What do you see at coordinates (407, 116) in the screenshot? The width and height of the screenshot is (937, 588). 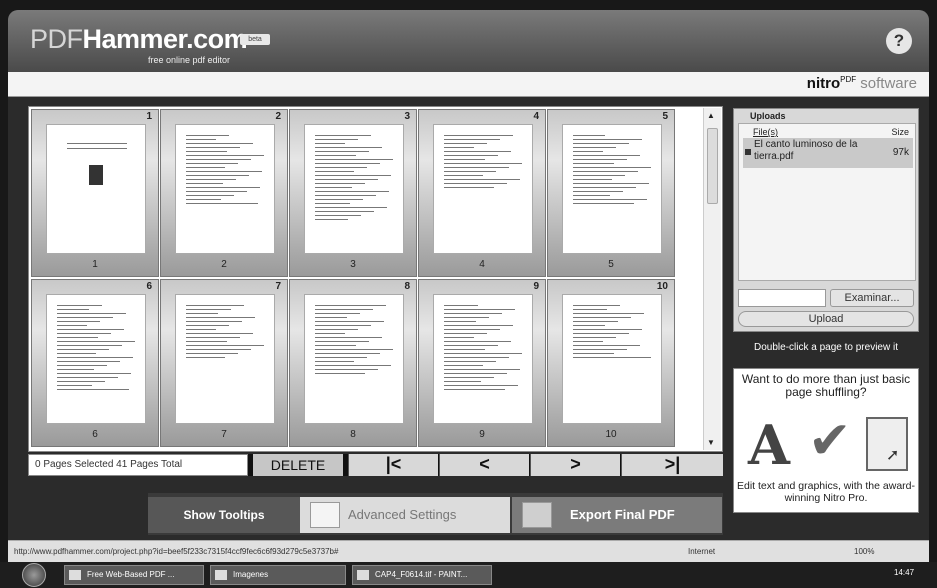 I see `page-number: 3` at bounding box center [407, 116].